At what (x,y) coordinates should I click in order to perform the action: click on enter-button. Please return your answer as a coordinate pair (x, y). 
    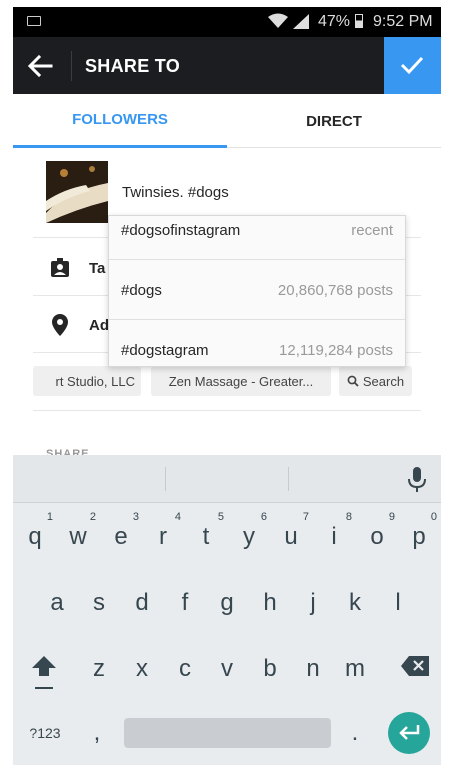
    Looking at the image, I should click on (409, 733).